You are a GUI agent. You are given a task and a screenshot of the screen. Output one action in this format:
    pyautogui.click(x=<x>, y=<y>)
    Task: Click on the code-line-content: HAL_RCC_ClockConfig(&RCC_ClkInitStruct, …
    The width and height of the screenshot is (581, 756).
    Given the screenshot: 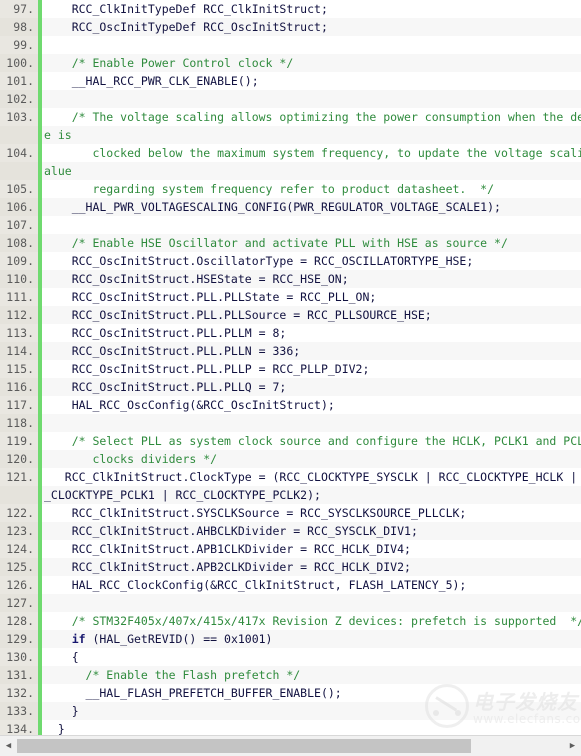 What is the action you would take?
    pyautogui.click(x=311, y=585)
    